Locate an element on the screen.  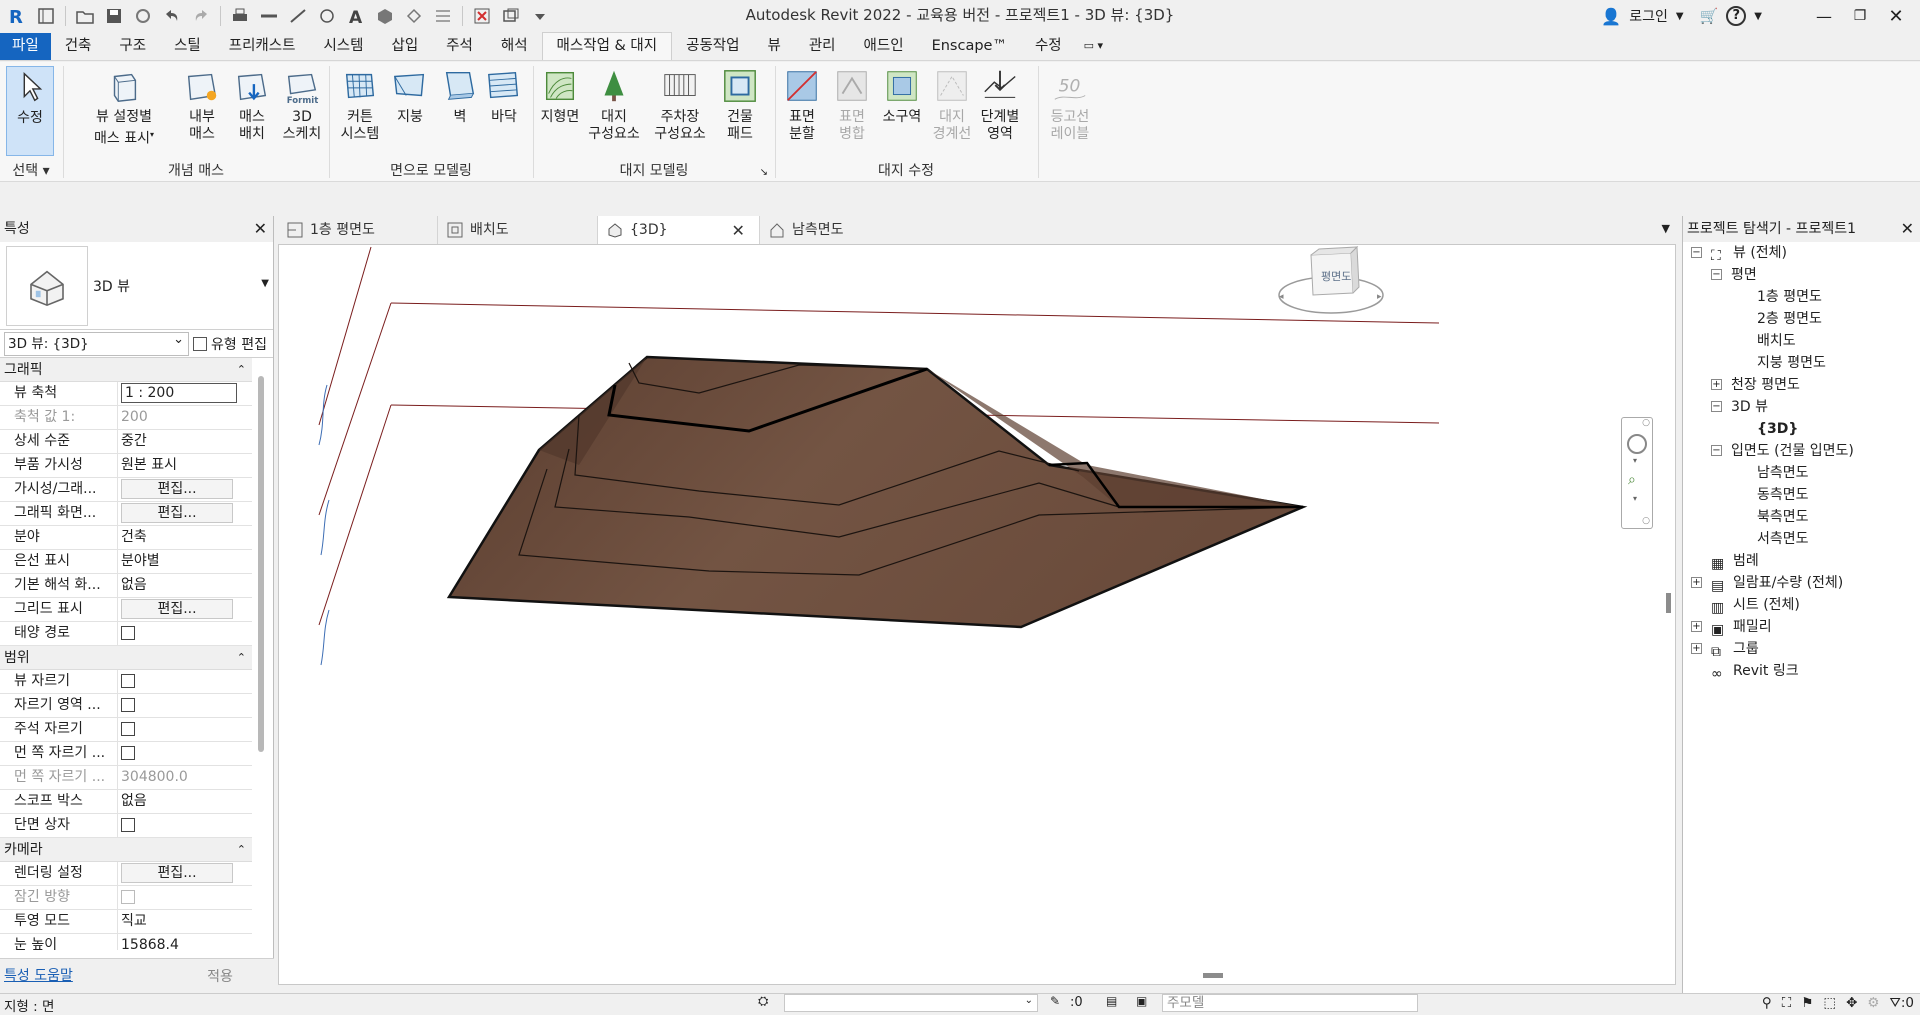
curtain-system-button: 커튼 시스템 is located at coordinates (360, 104).